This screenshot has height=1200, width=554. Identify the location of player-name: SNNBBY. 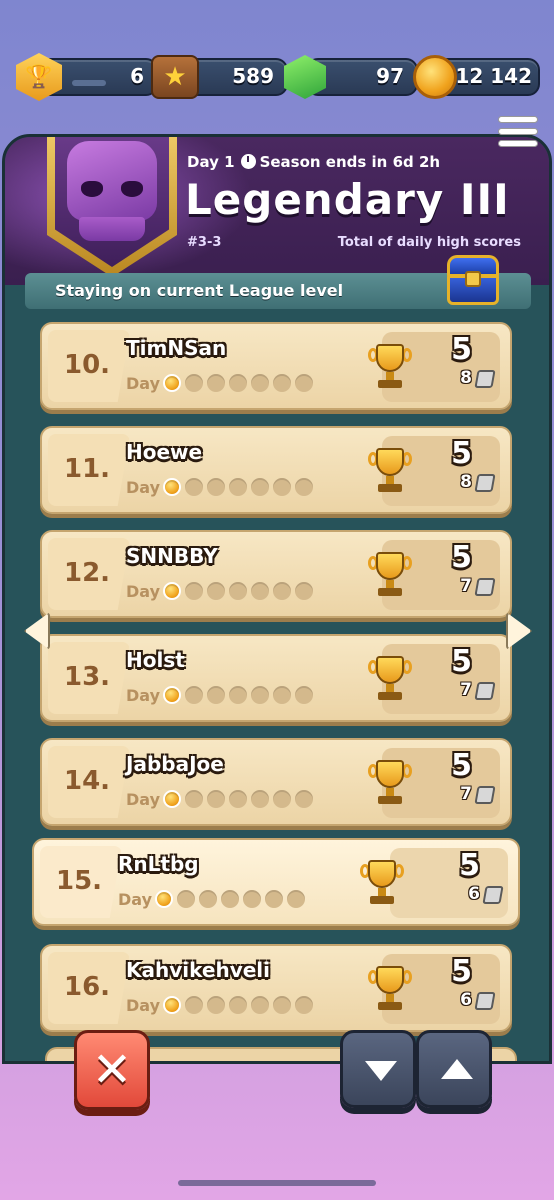
(172, 556).